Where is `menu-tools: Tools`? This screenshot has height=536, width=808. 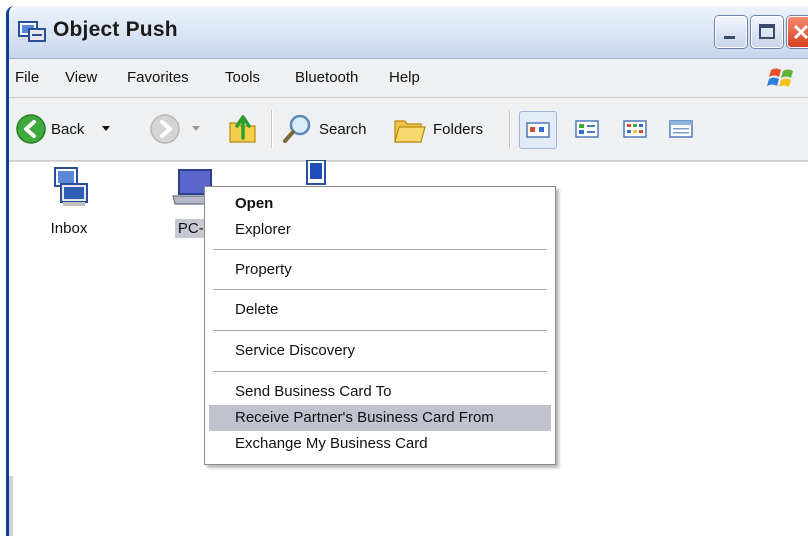
menu-tools: Tools is located at coordinates (242, 77).